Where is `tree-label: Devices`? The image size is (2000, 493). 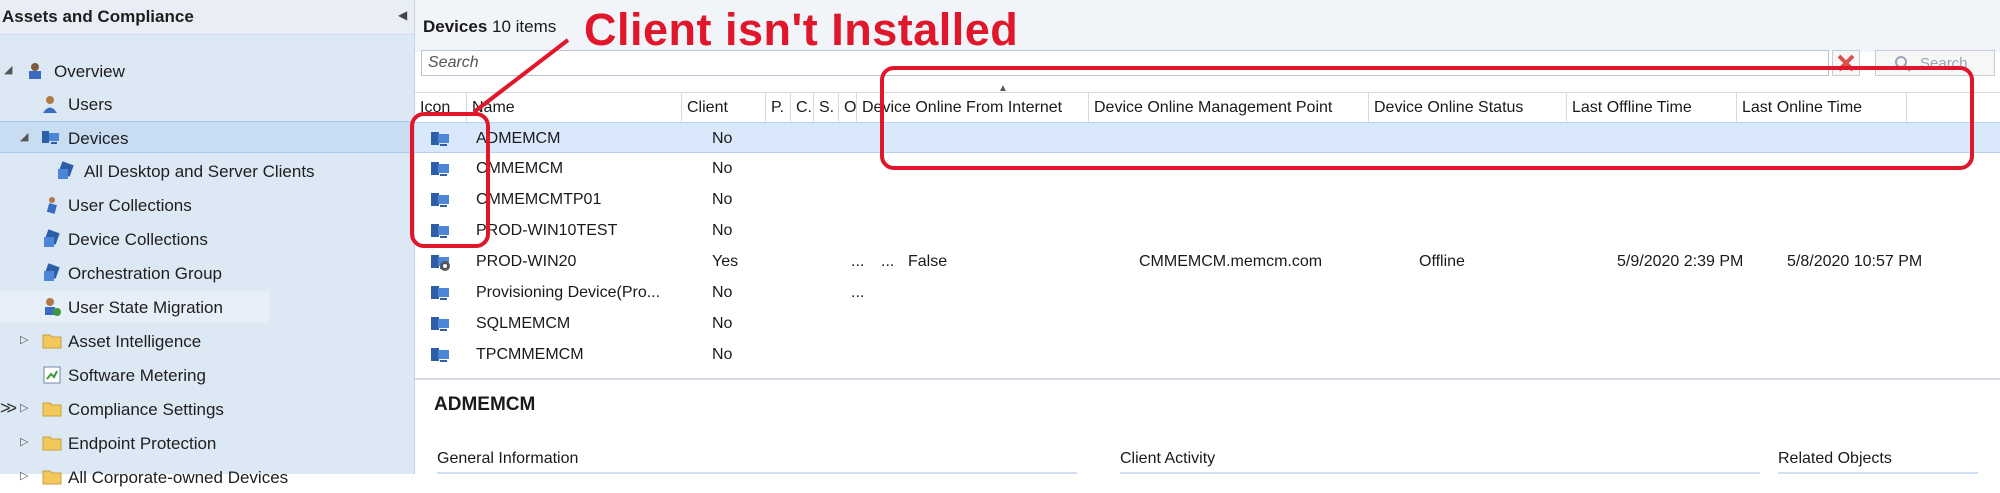
tree-label: Devices is located at coordinates (98, 138).